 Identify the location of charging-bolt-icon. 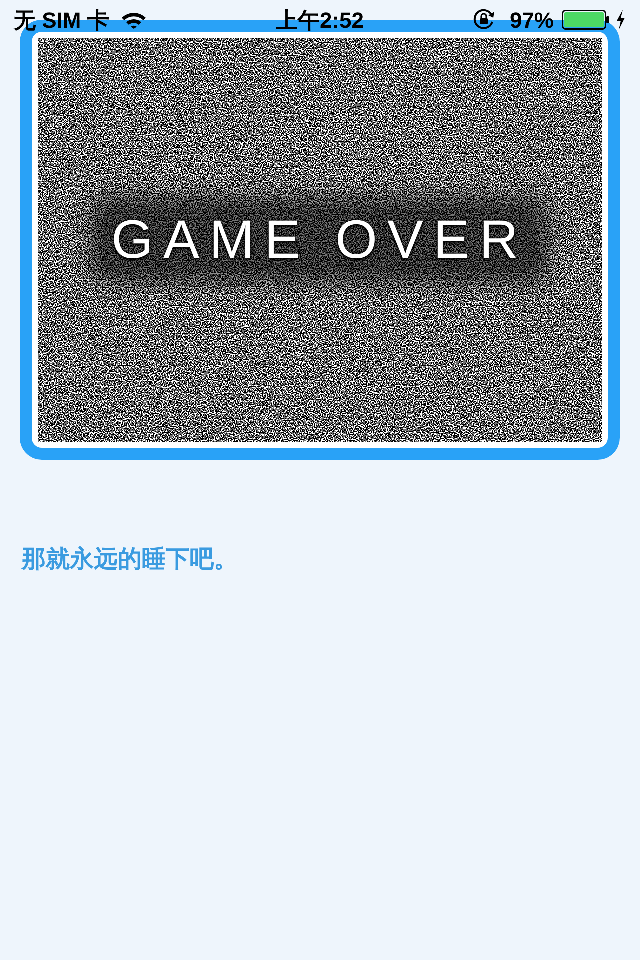
(621, 20).